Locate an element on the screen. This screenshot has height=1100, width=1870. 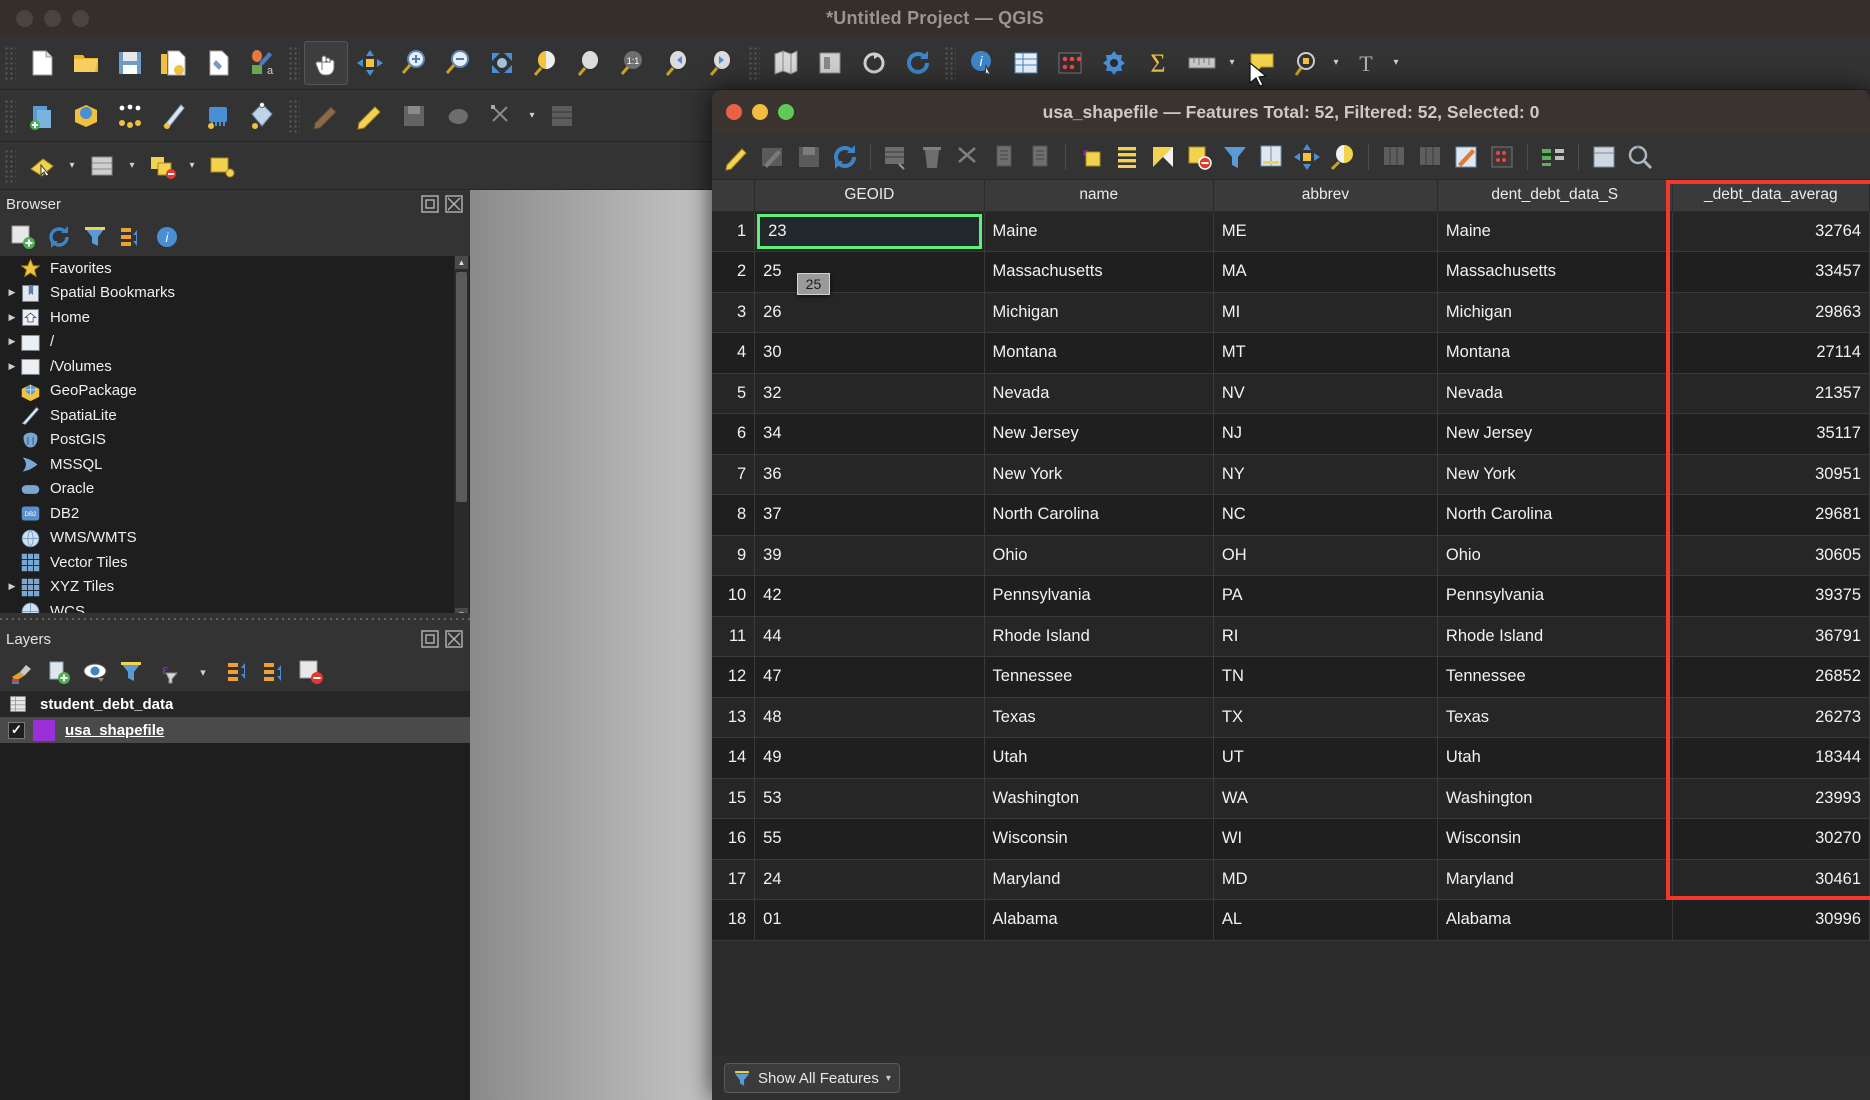
cell-student-debt-state: New Jersey is located at coordinates (1555, 434).